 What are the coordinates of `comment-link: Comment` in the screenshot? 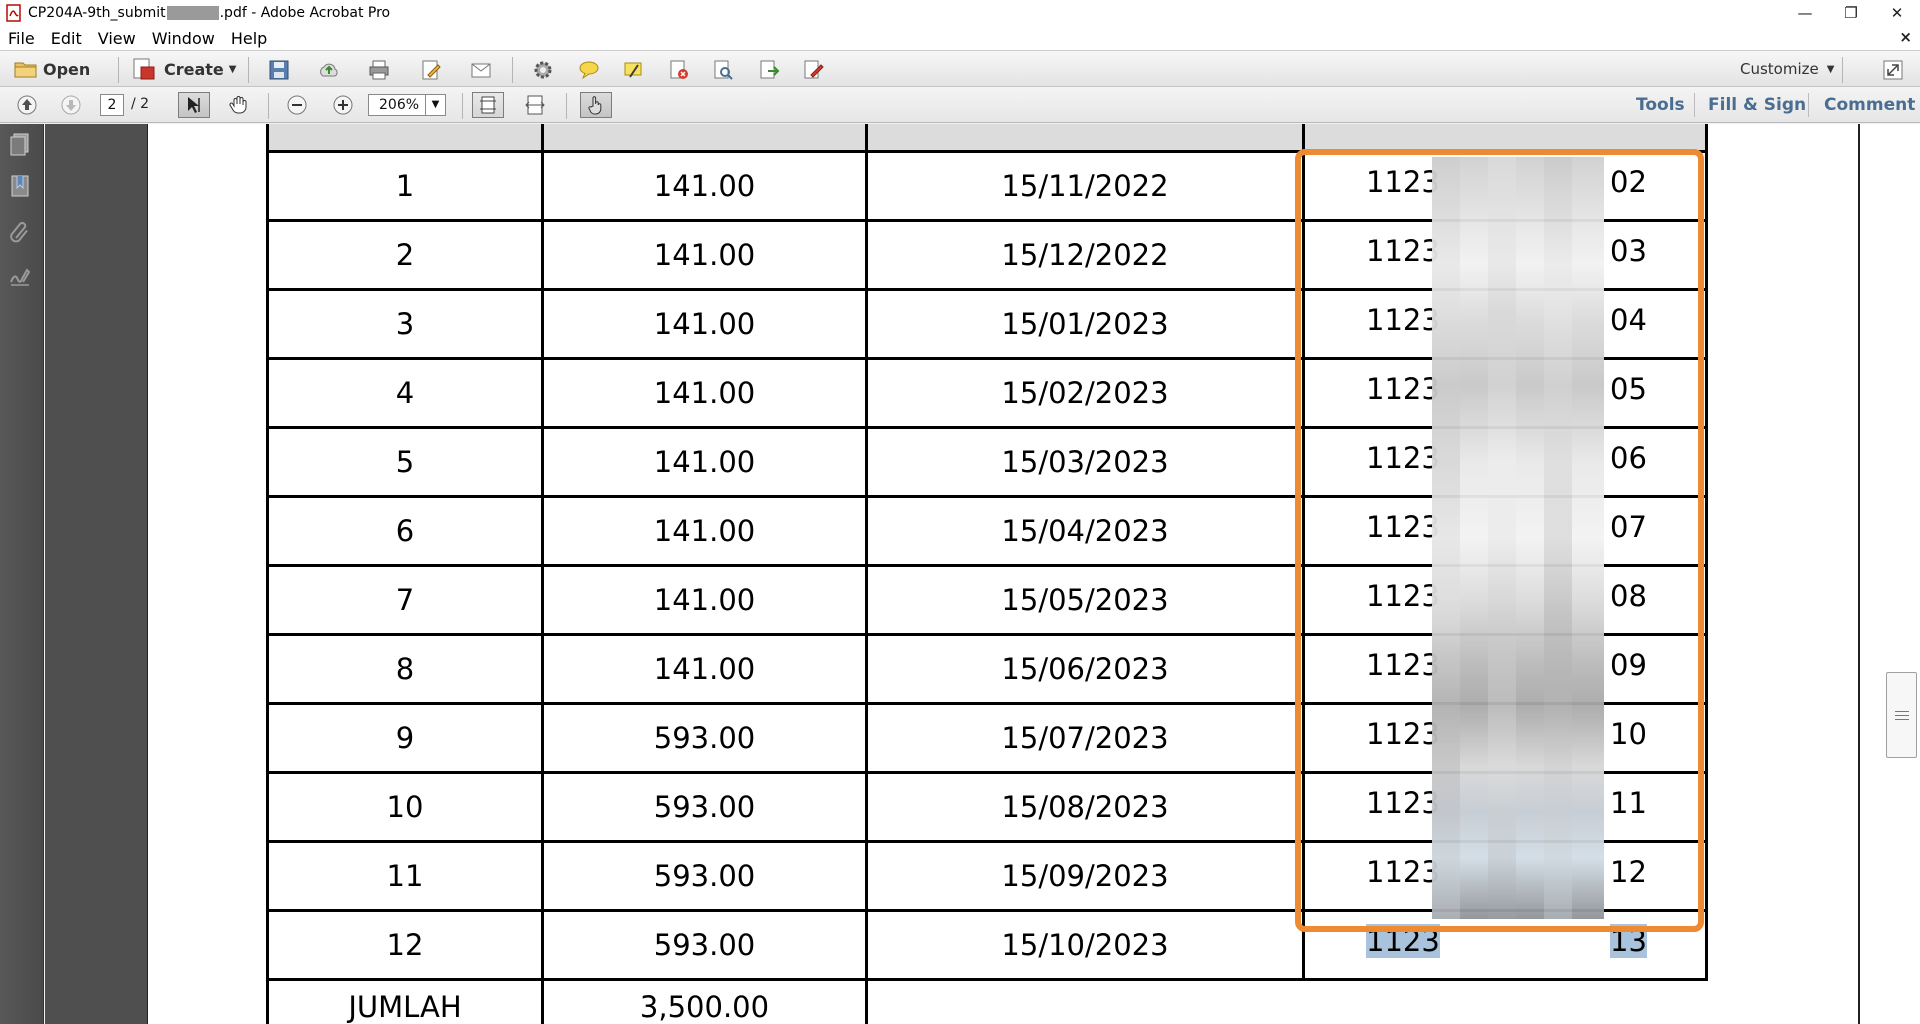 It's located at (1869, 105).